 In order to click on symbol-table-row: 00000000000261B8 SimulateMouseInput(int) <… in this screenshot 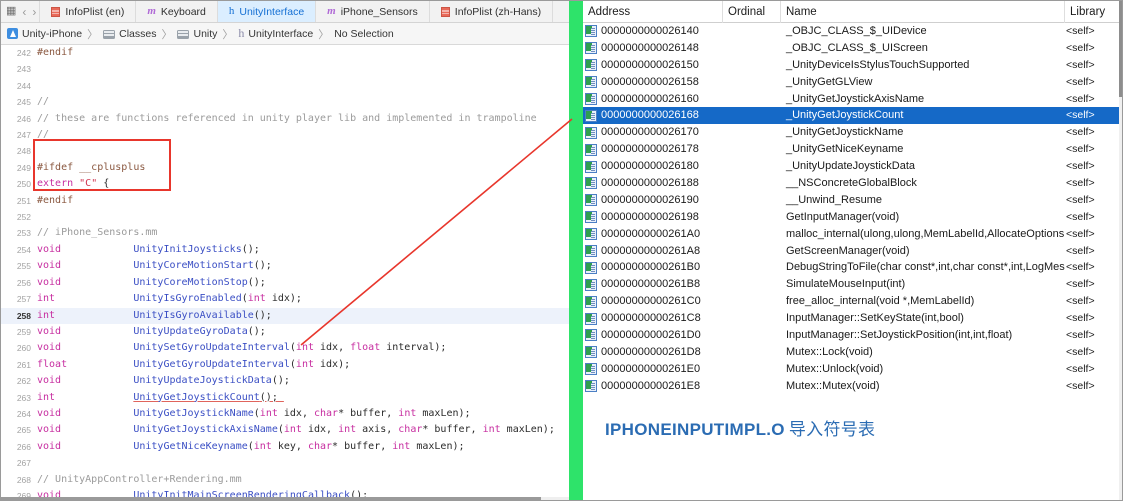, I will do `click(852, 284)`.